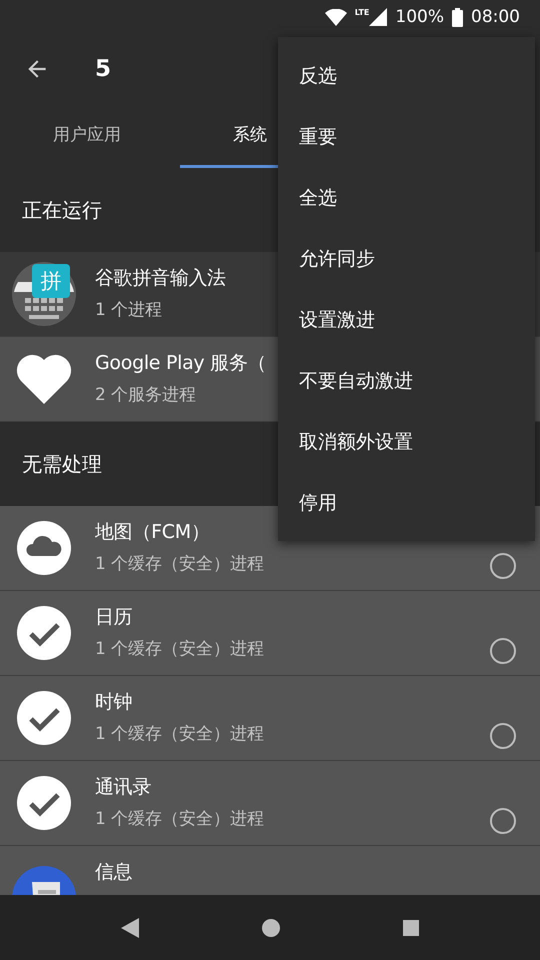  What do you see at coordinates (113, 617) in the screenshot?
I see `app-name: 日历` at bounding box center [113, 617].